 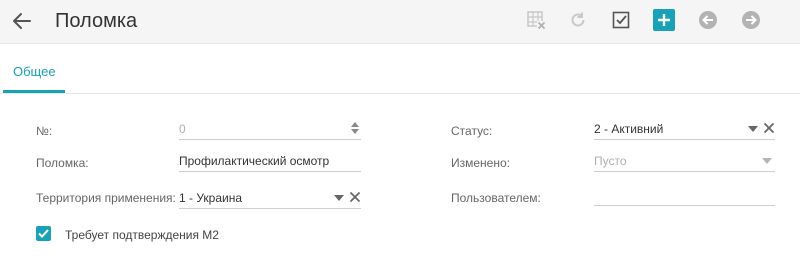 What do you see at coordinates (211, 198) in the screenshot?
I see `territory-value: 1 - Украина` at bounding box center [211, 198].